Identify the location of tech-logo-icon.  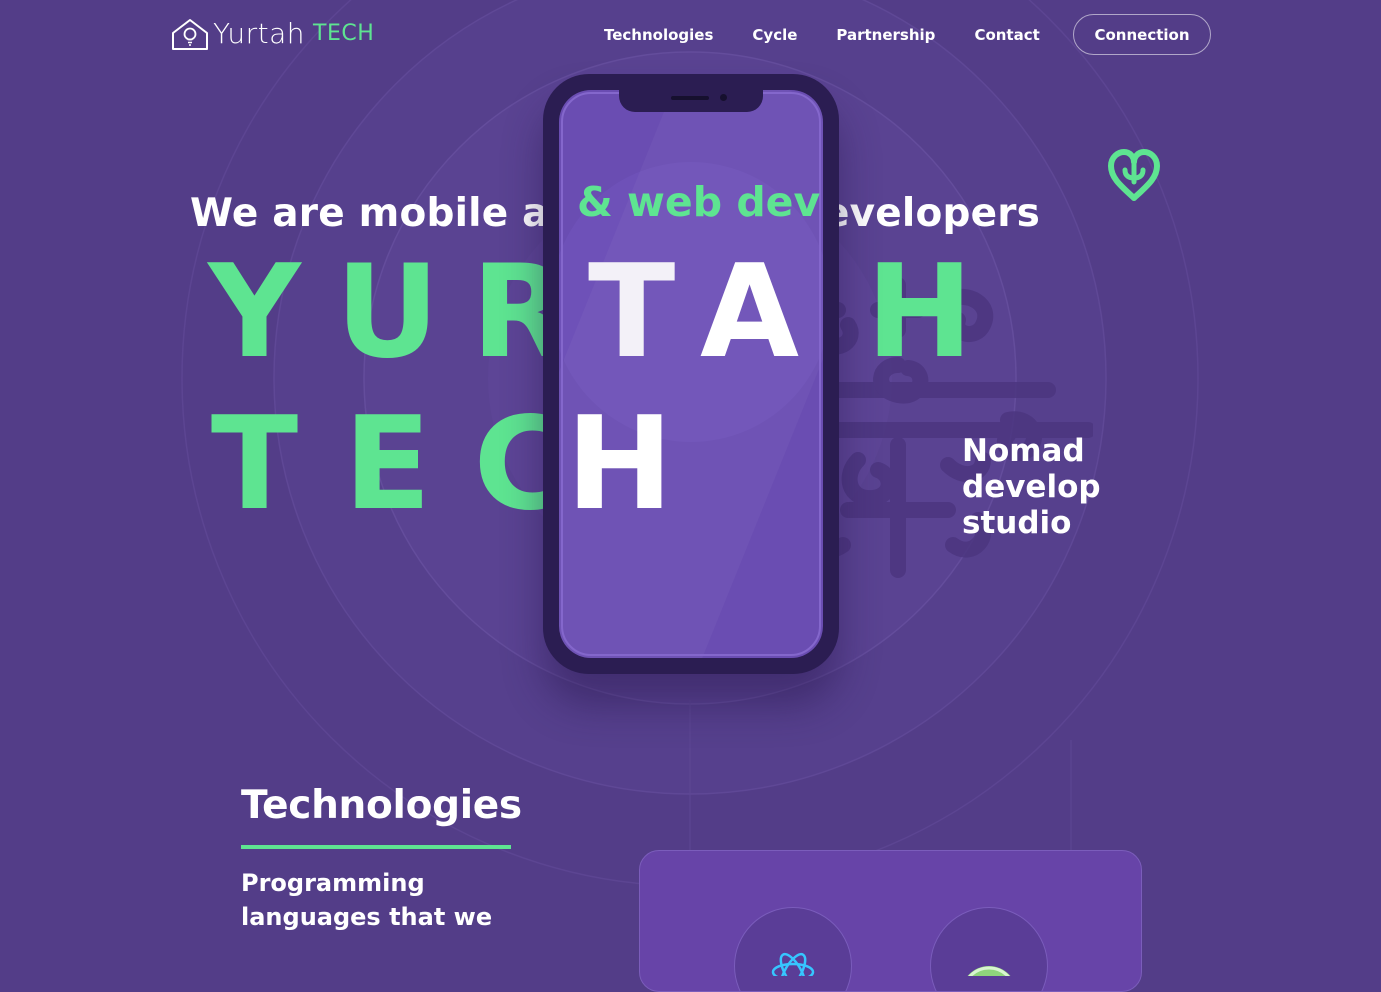
(989, 971).